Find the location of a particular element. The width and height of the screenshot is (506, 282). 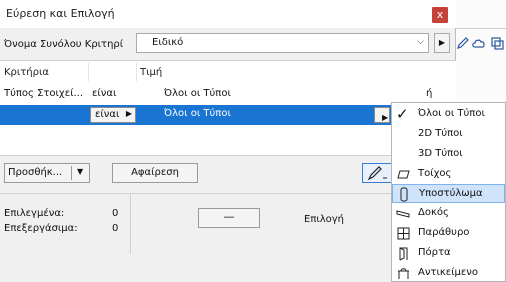

menu-item-label: 2D Τύποι is located at coordinates (440, 133).